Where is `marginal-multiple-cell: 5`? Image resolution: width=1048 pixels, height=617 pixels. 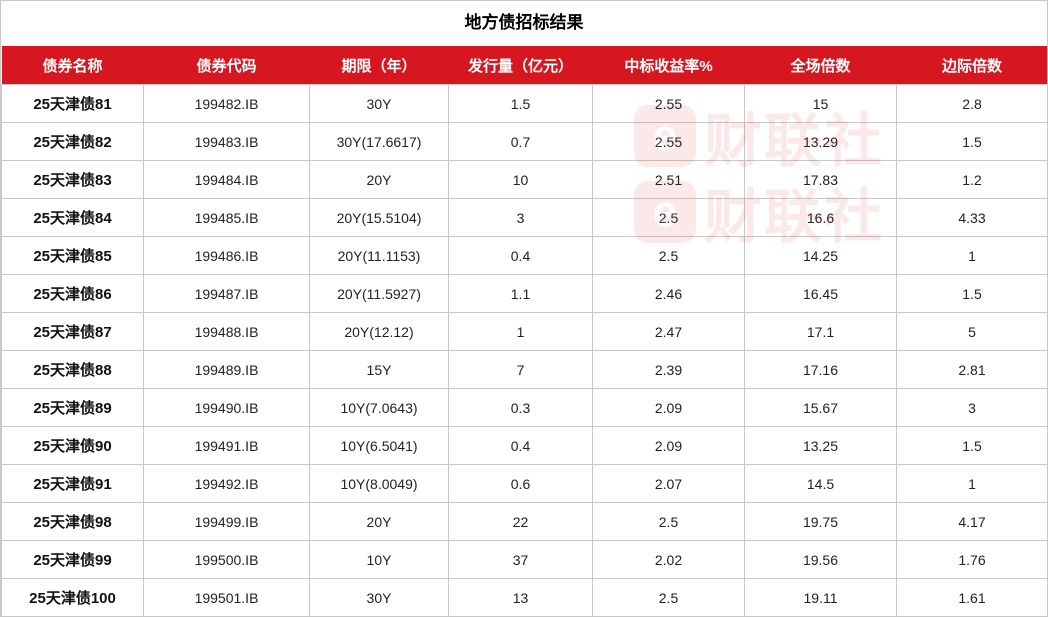 marginal-multiple-cell: 5 is located at coordinates (972, 331).